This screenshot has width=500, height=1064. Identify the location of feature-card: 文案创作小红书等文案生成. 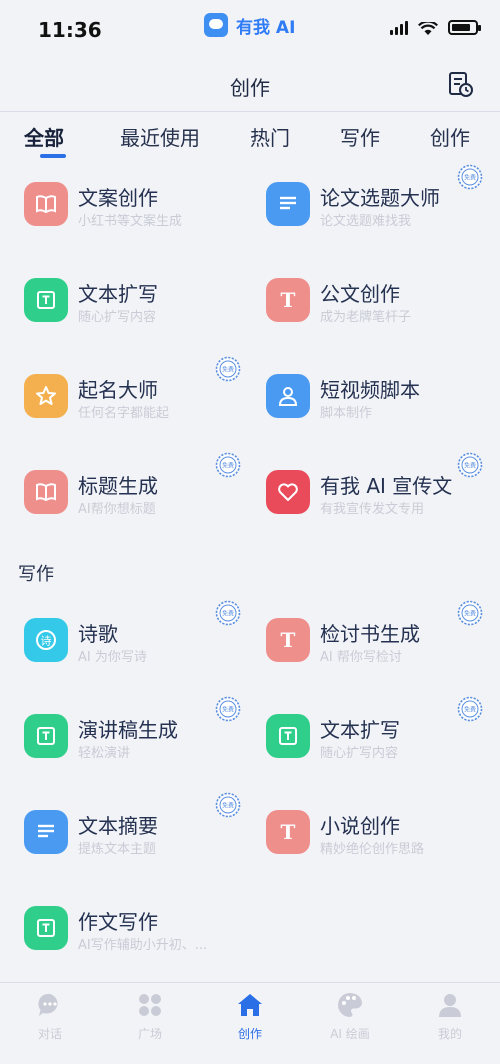
(250, 204).